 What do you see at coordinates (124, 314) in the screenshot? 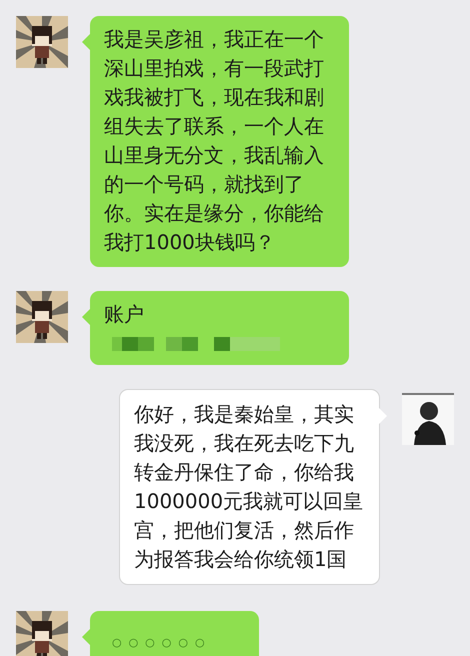
I see `message-text: 账户` at bounding box center [124, 314].